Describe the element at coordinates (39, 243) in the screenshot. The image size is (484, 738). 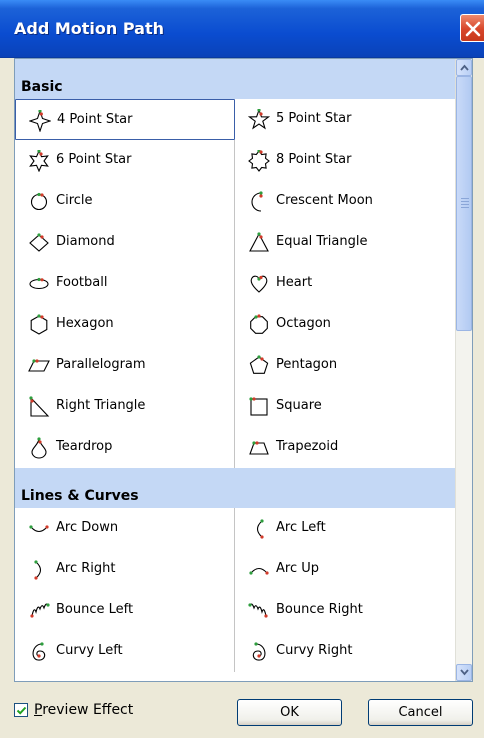
I see `diamond-icon` at that location.